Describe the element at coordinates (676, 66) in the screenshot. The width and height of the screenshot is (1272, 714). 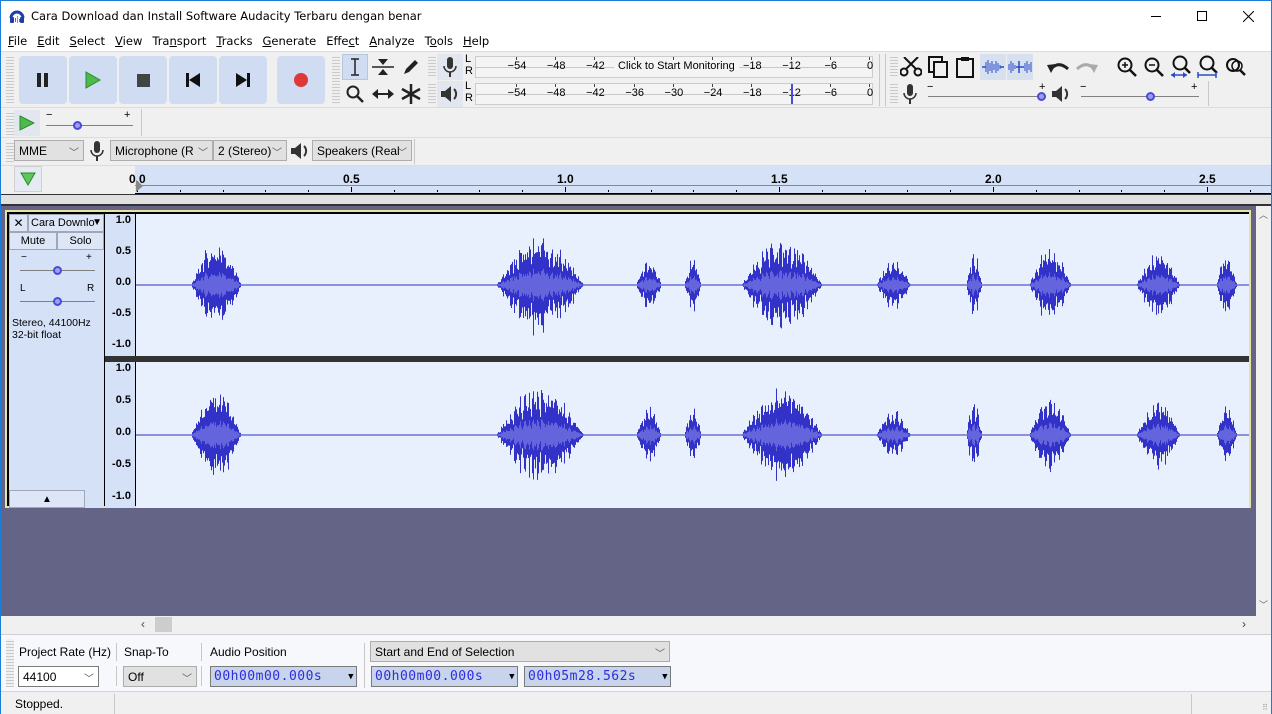
I see `start-monitoring-prompt: Click to Start Monitoring` at that location.